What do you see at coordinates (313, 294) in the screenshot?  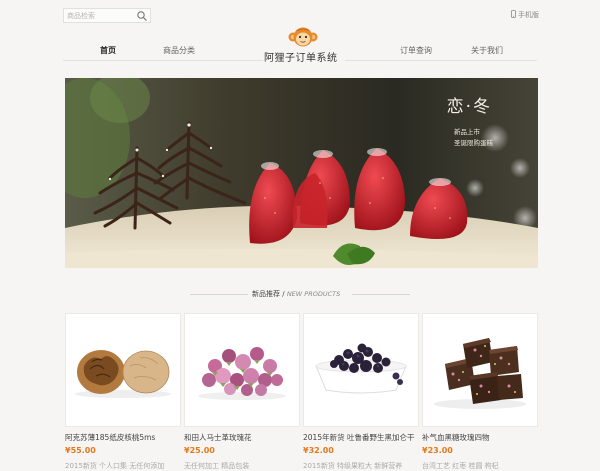 I see `heading-en: NEW PRODUCTS` at bounding box center [313, 294].